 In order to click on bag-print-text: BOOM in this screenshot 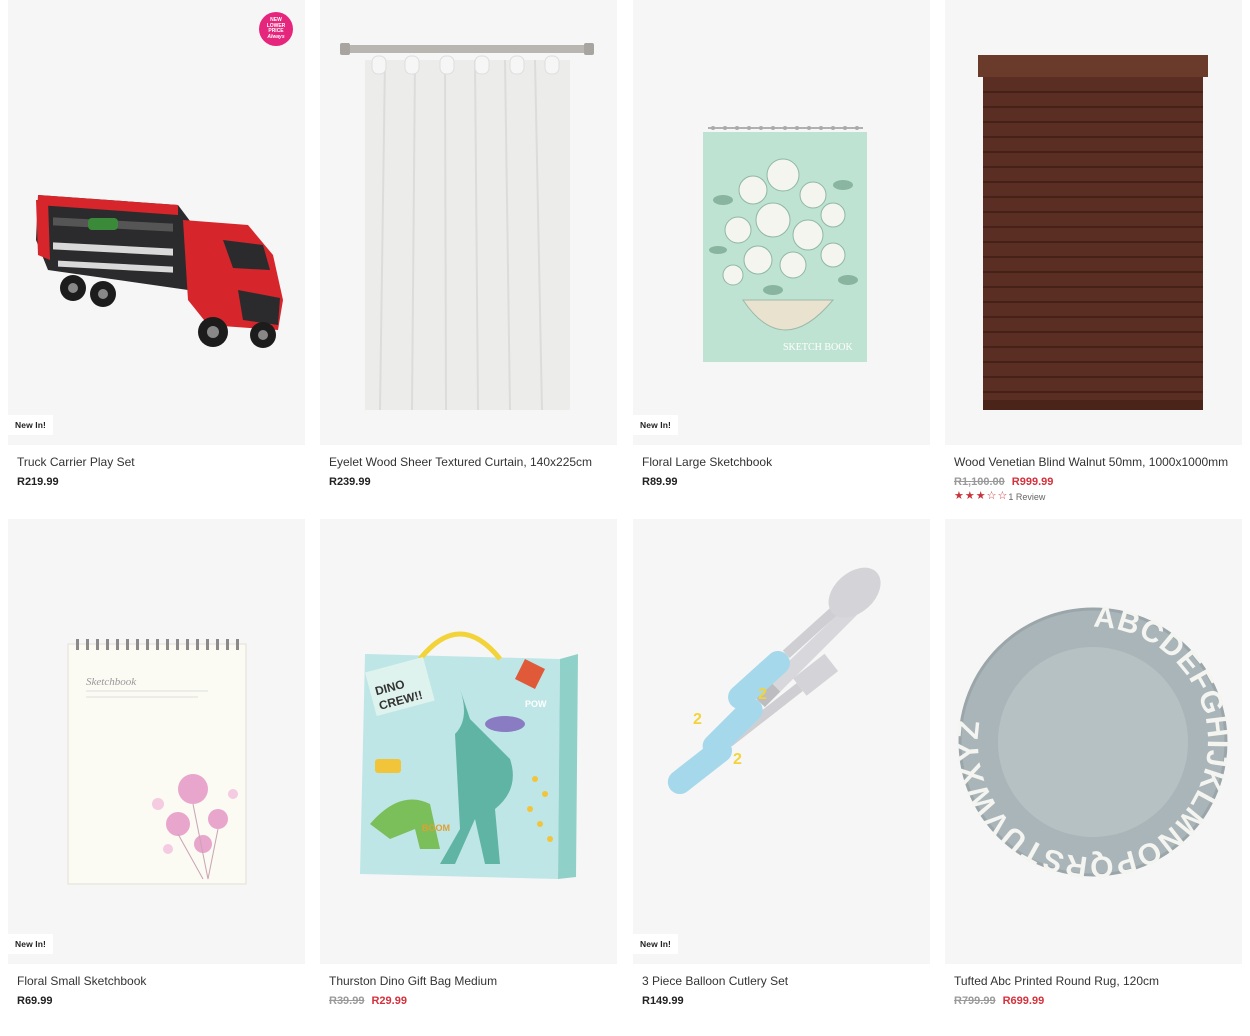, I will do `click(436, 828)`.